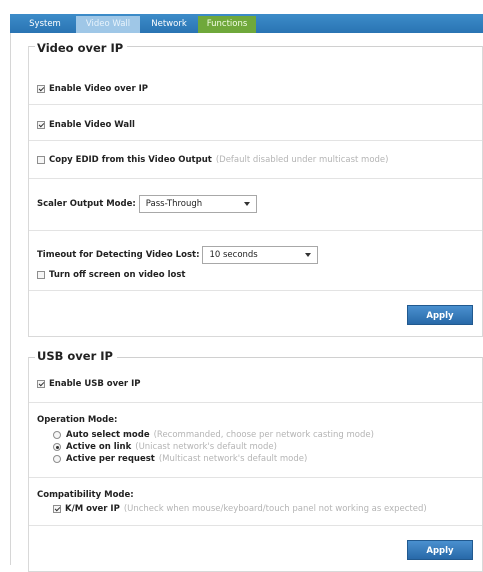 The width and height of the screenshot is (483, 572). I want to click on scaler-output-mode-label: Scaler Output Mode:, so click(86, 204).